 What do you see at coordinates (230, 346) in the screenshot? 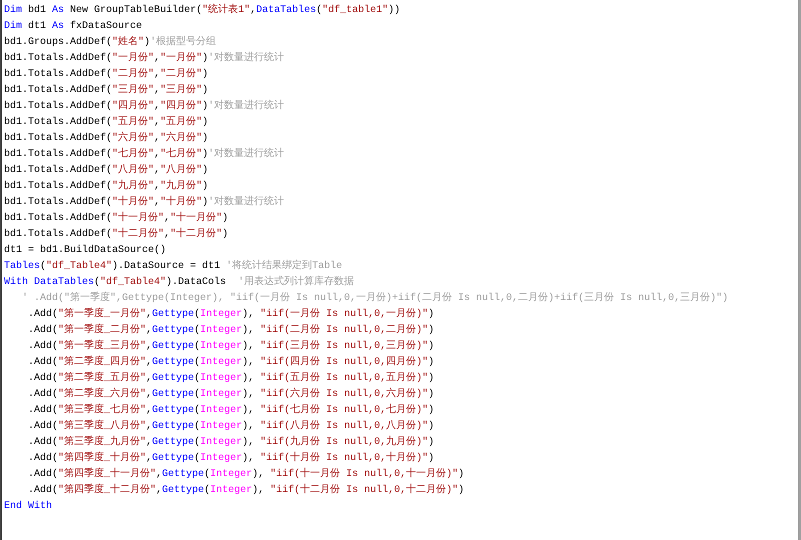
I see `code-line: .Add("第一季度_三月份",Gettype(Integer), "iif(三月份 Is null,0,三月份)")` at bounding box center [230, 346].